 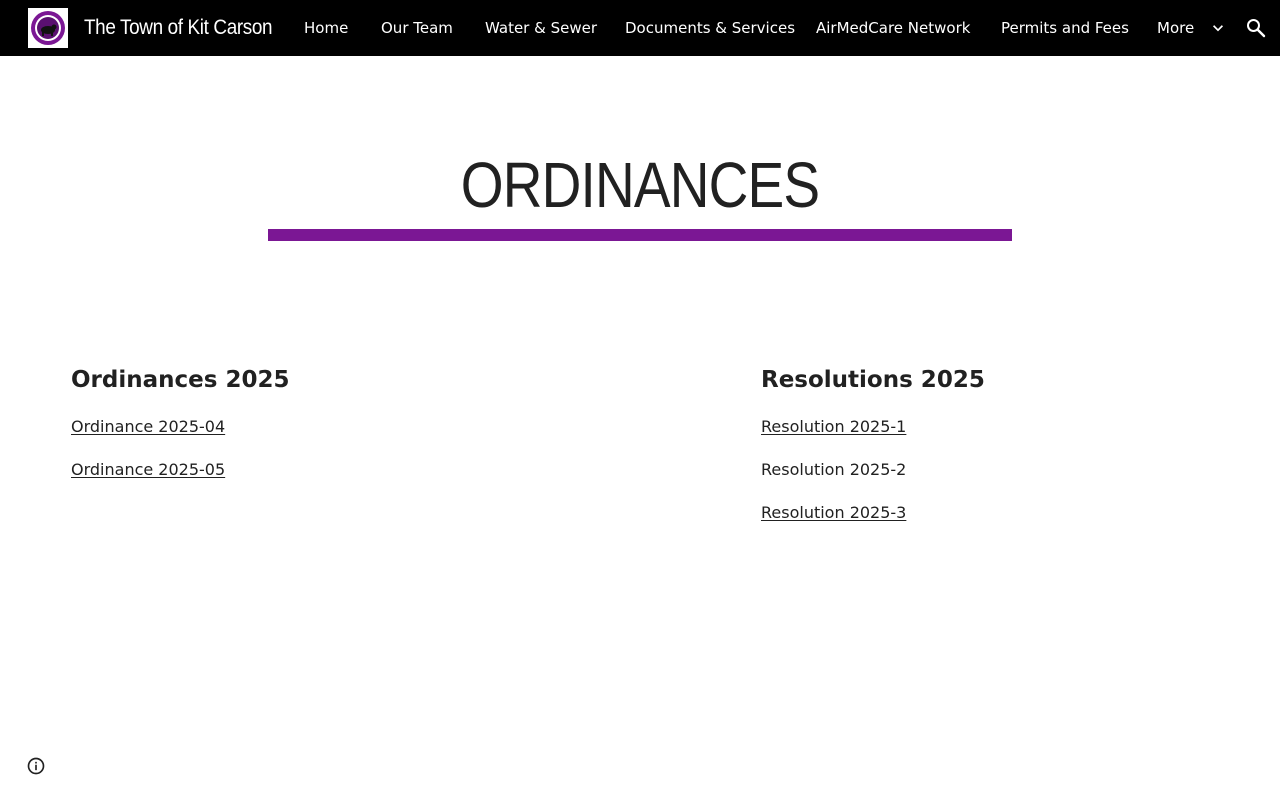 I want to click on nav-item-permits-fees: Permits and Fees, so click(x=1065, y=28).